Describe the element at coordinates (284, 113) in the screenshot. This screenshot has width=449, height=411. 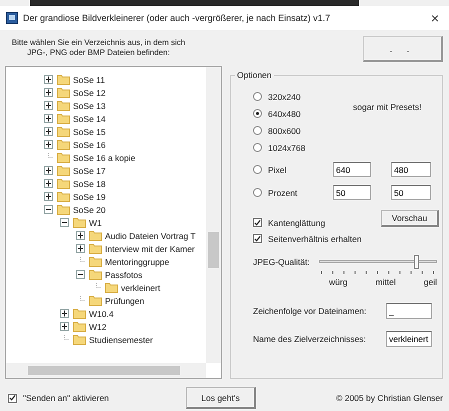
I see `radio-label: 640x480` at that location.